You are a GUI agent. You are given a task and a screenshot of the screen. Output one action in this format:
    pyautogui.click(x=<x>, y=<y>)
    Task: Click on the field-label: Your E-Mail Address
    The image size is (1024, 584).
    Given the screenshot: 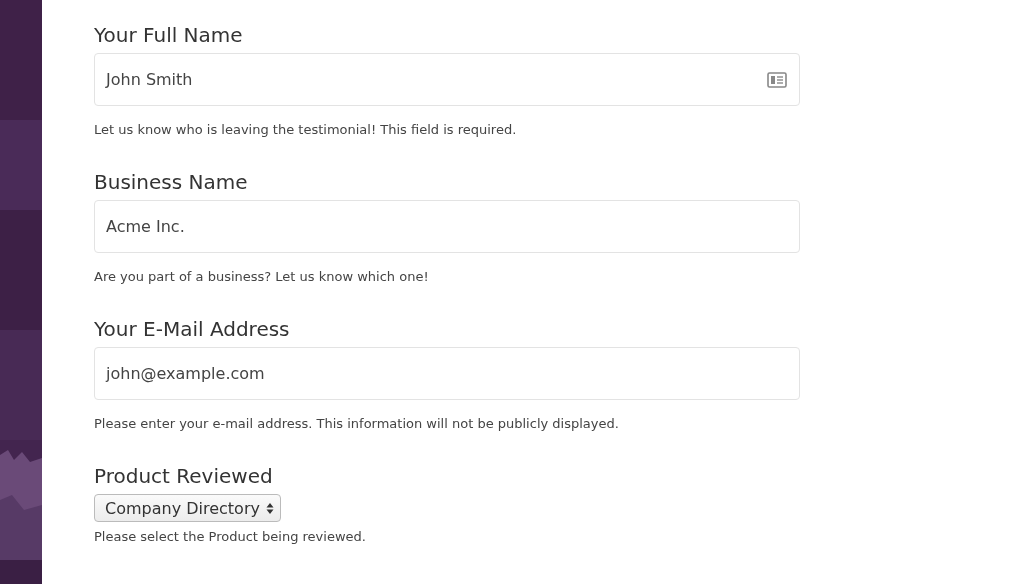 What is the action you would take?
    pyautogui.click(x=192, y=329)
    